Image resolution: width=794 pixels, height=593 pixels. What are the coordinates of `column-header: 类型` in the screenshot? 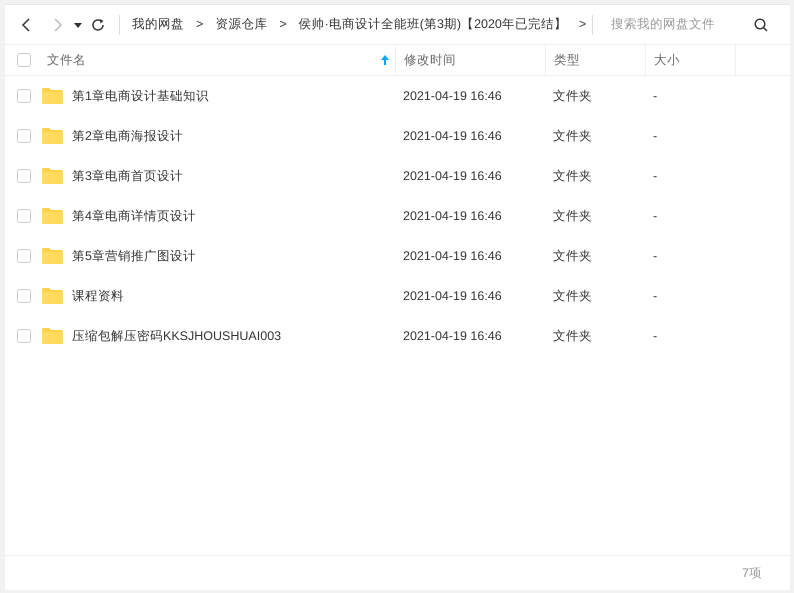 It's located at (567, 60).